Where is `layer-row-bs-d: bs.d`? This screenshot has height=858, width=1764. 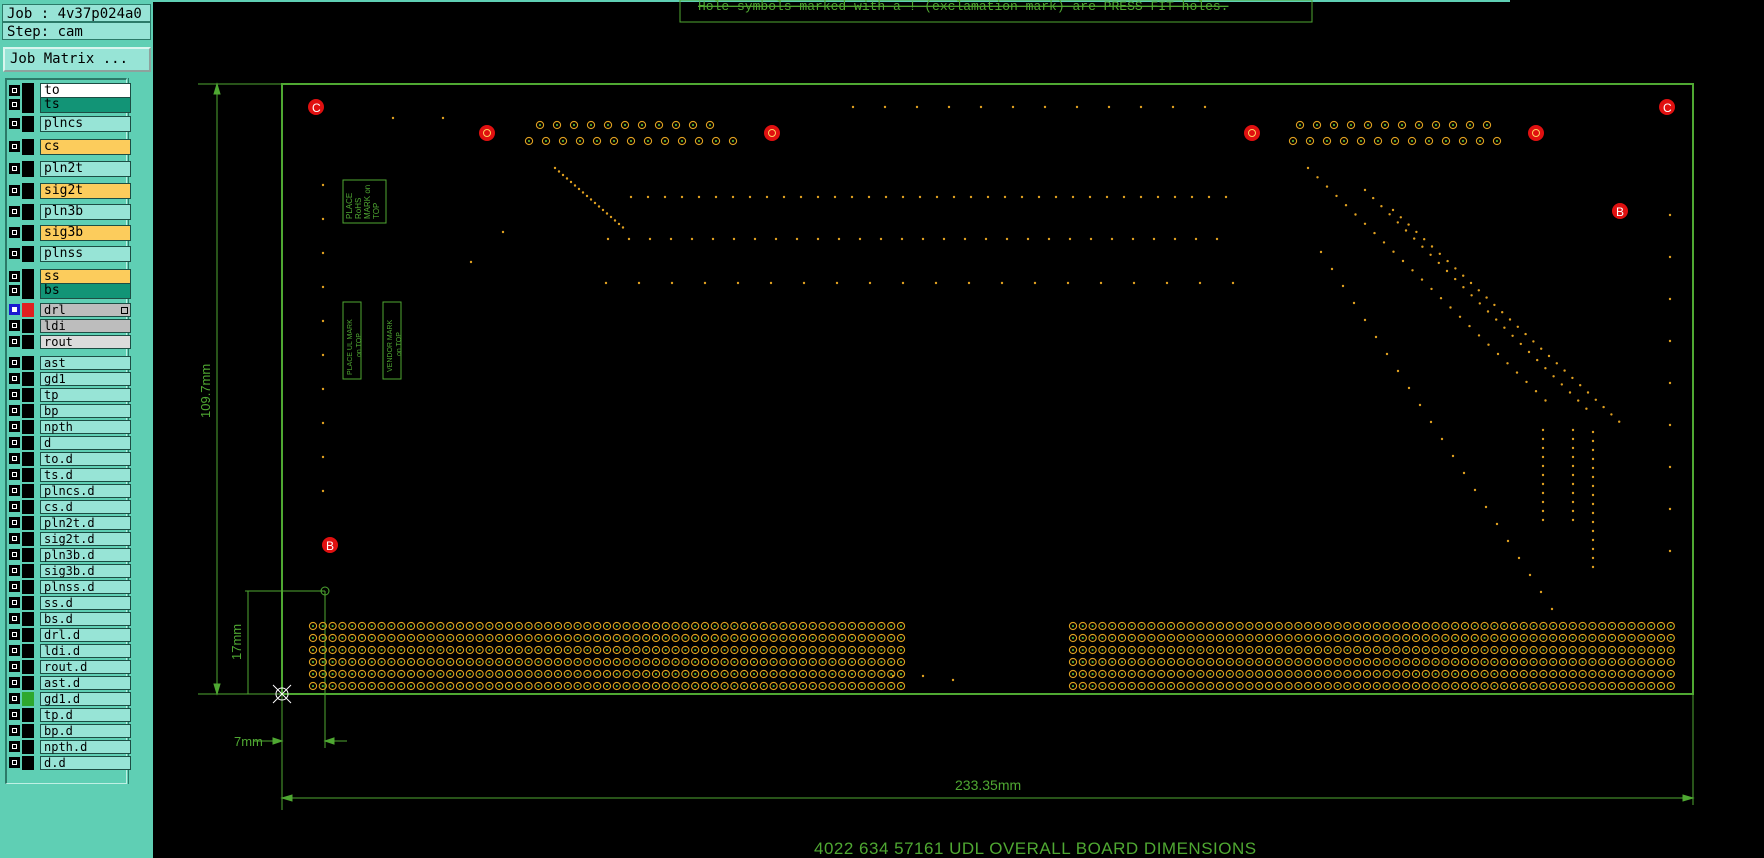
layer-row-bs-d: bs.d is located at coordinates (69, 619).